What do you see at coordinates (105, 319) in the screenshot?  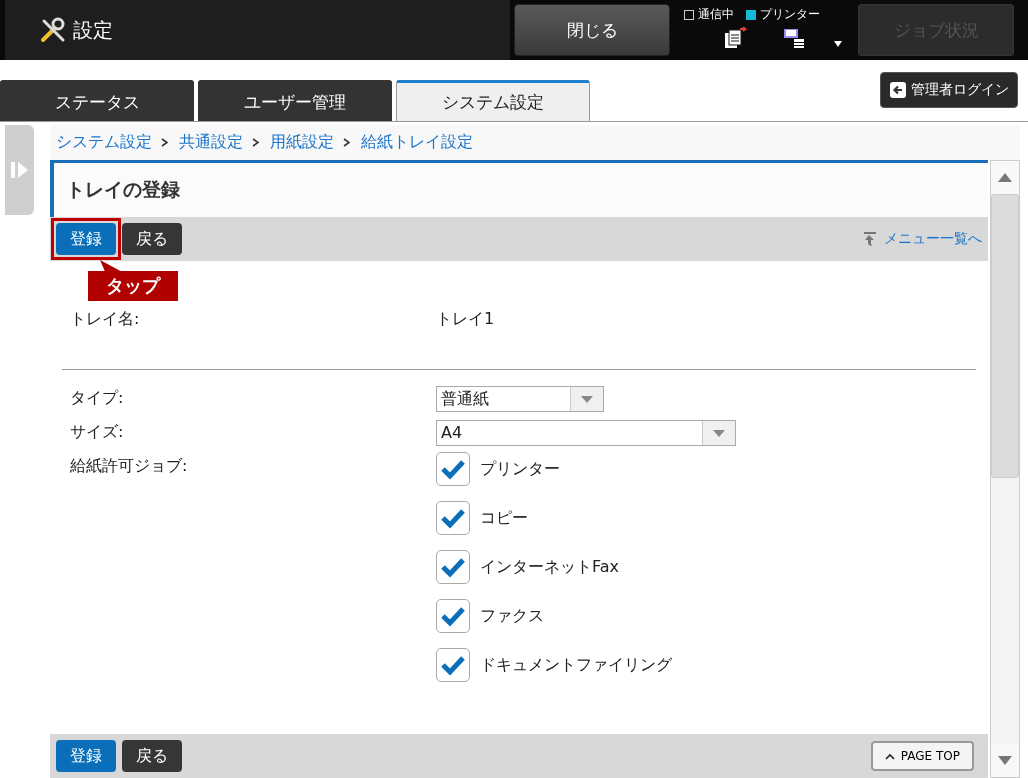 I see `field-label: トレイ名:` at bounding box center [105, 319].